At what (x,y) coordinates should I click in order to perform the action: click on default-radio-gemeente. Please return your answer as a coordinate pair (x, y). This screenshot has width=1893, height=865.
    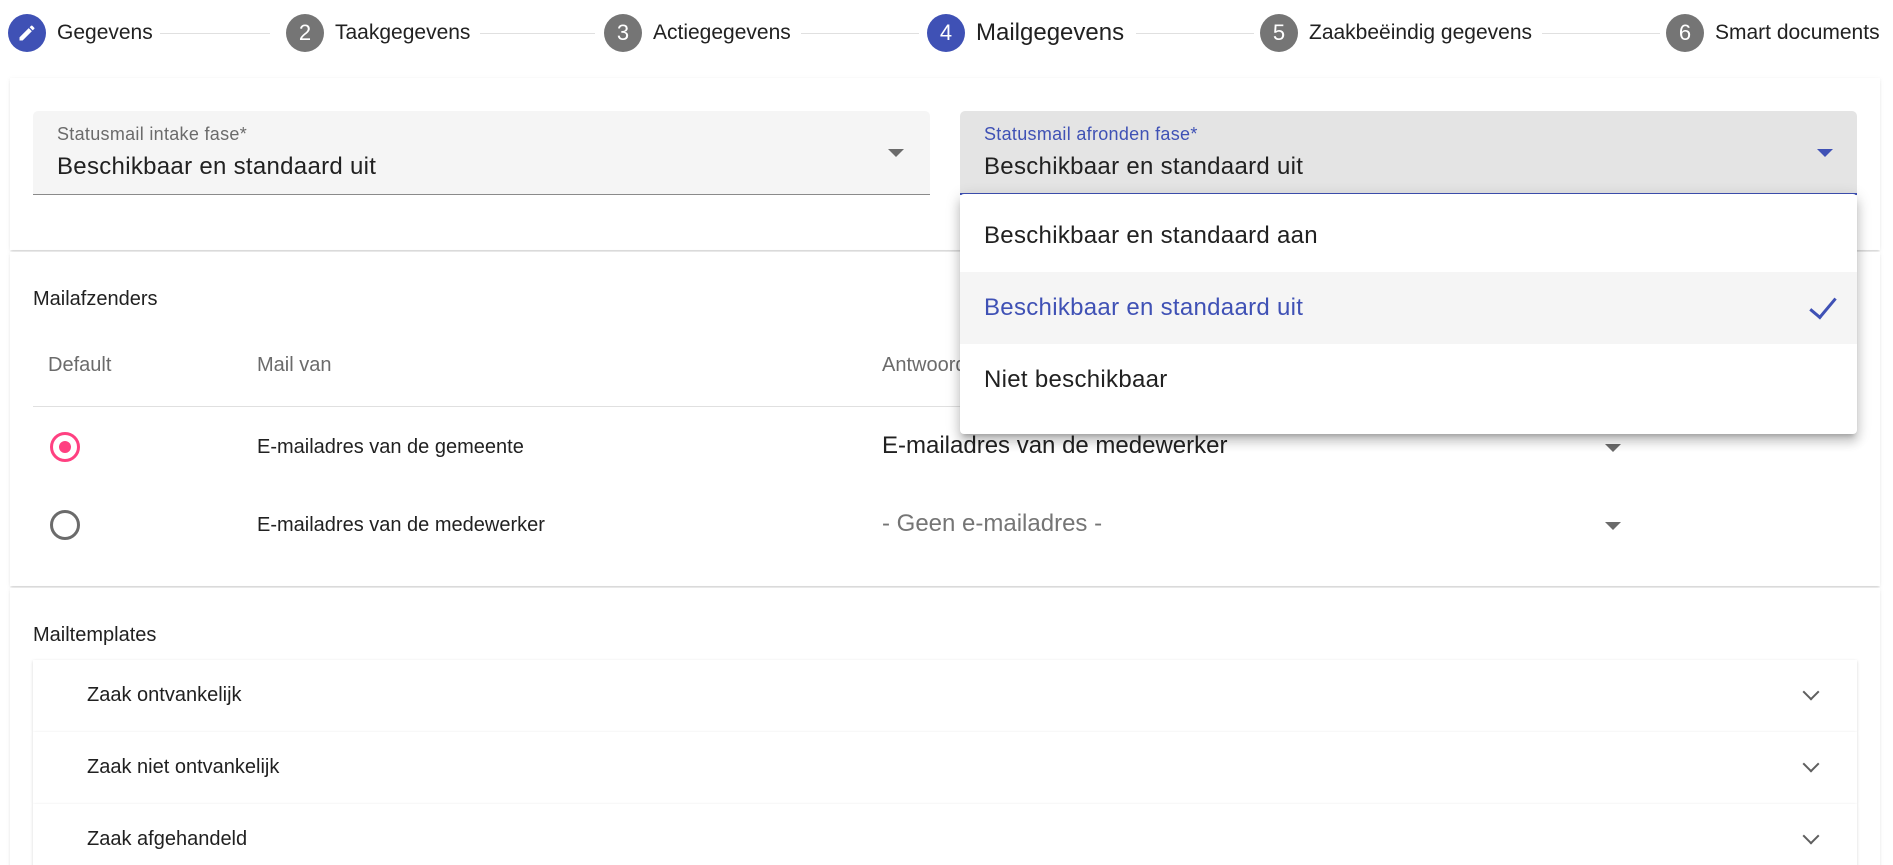
    Looking at the image, I should click on (65, 447).